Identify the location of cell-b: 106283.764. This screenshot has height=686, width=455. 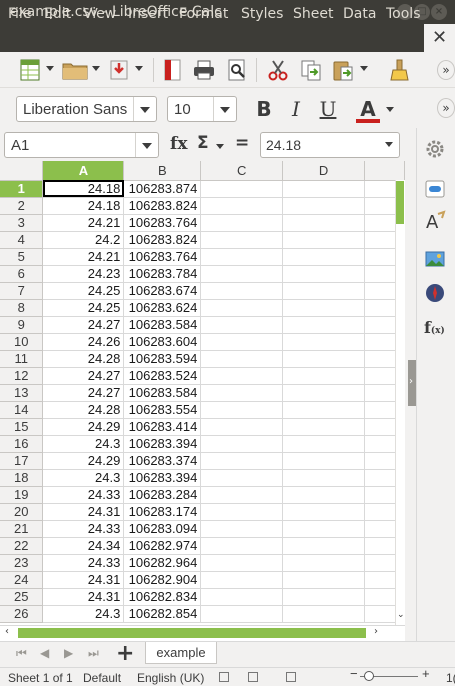
(162, 223).